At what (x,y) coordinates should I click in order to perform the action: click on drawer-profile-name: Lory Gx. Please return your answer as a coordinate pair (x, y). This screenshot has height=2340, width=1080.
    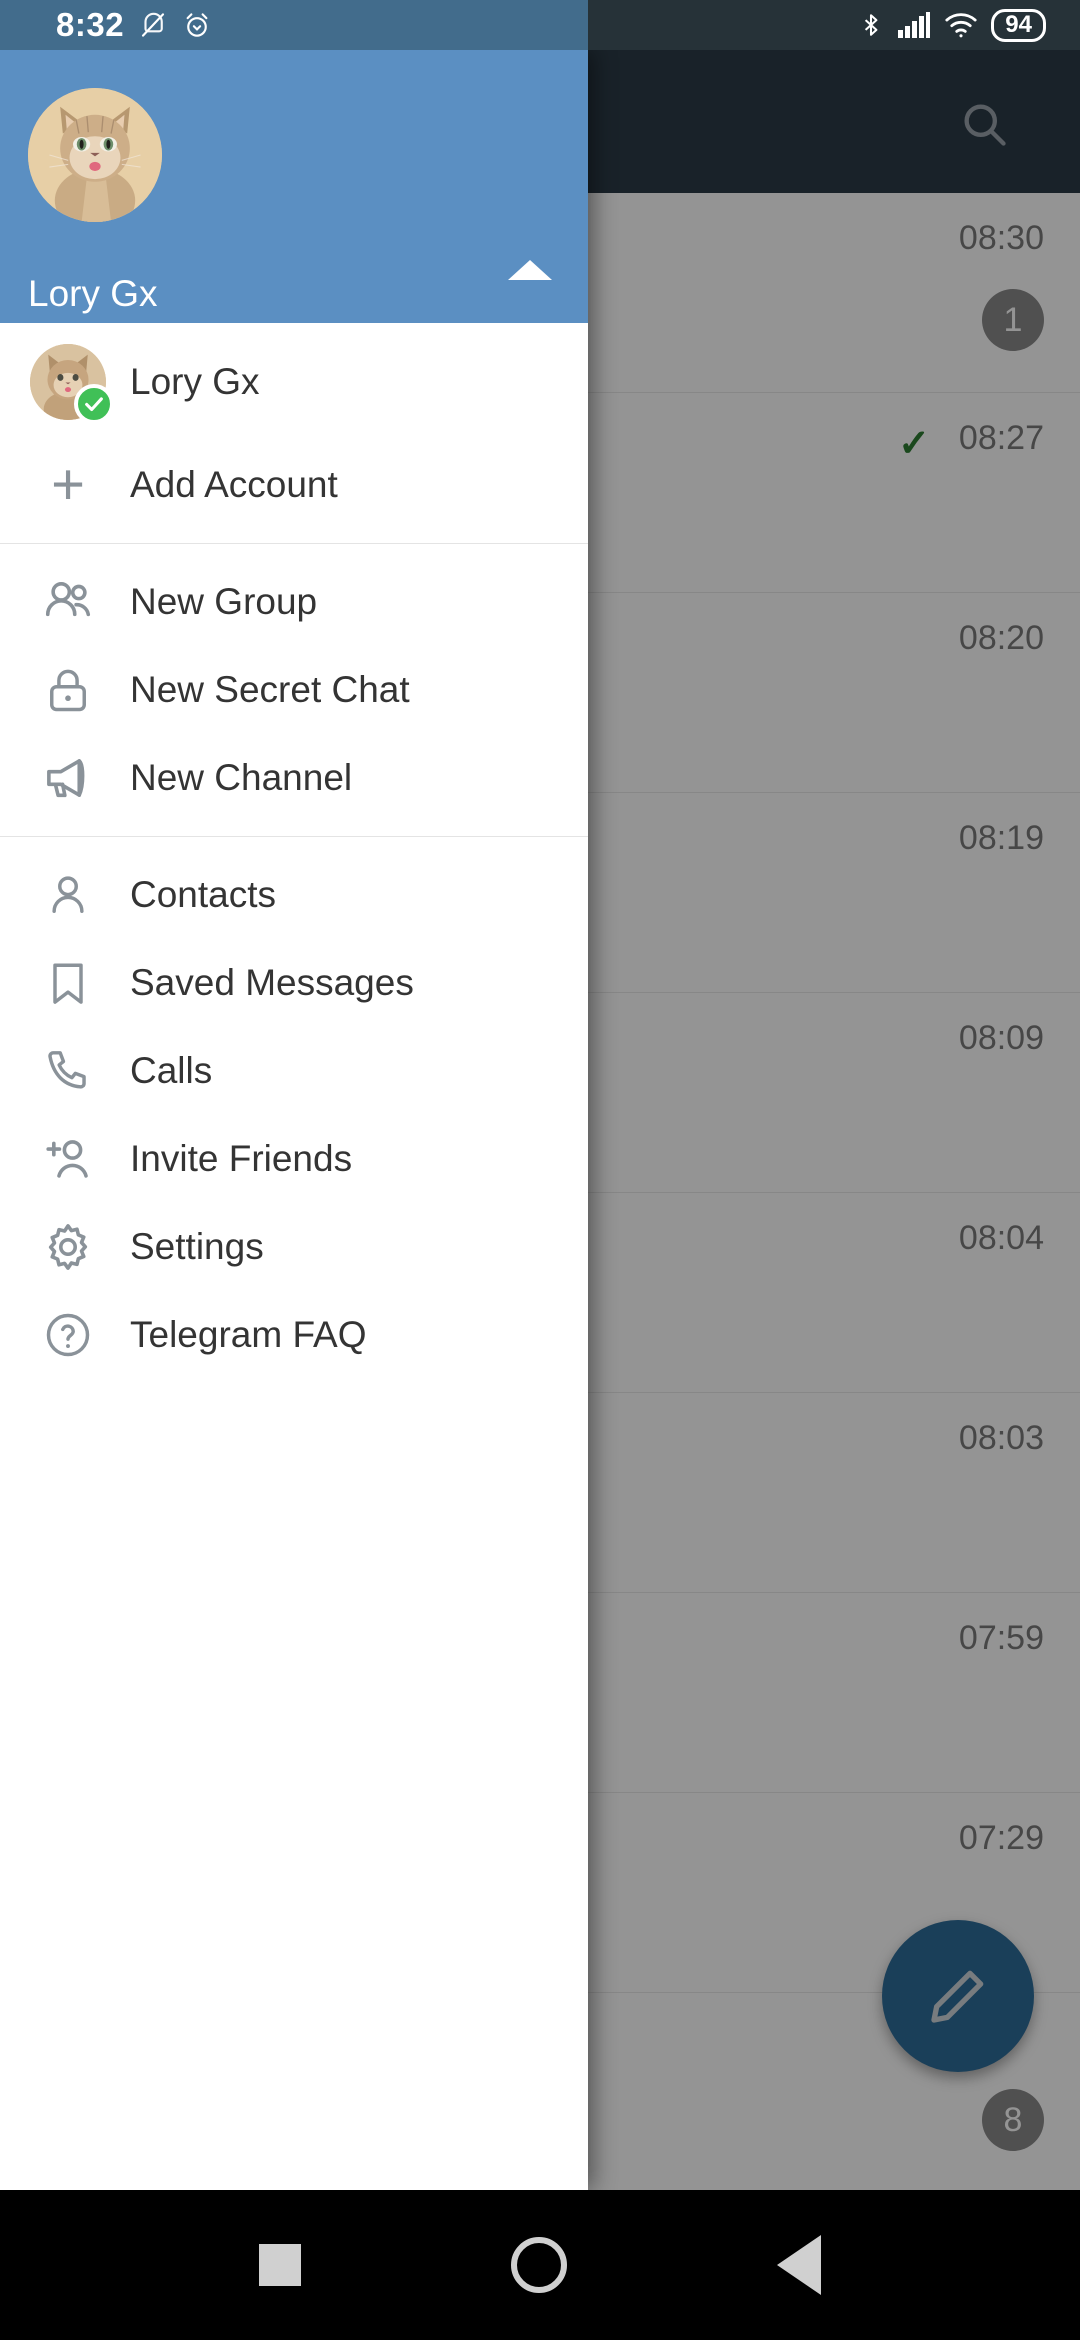
    Looking at the image, I should click on (93, 293).